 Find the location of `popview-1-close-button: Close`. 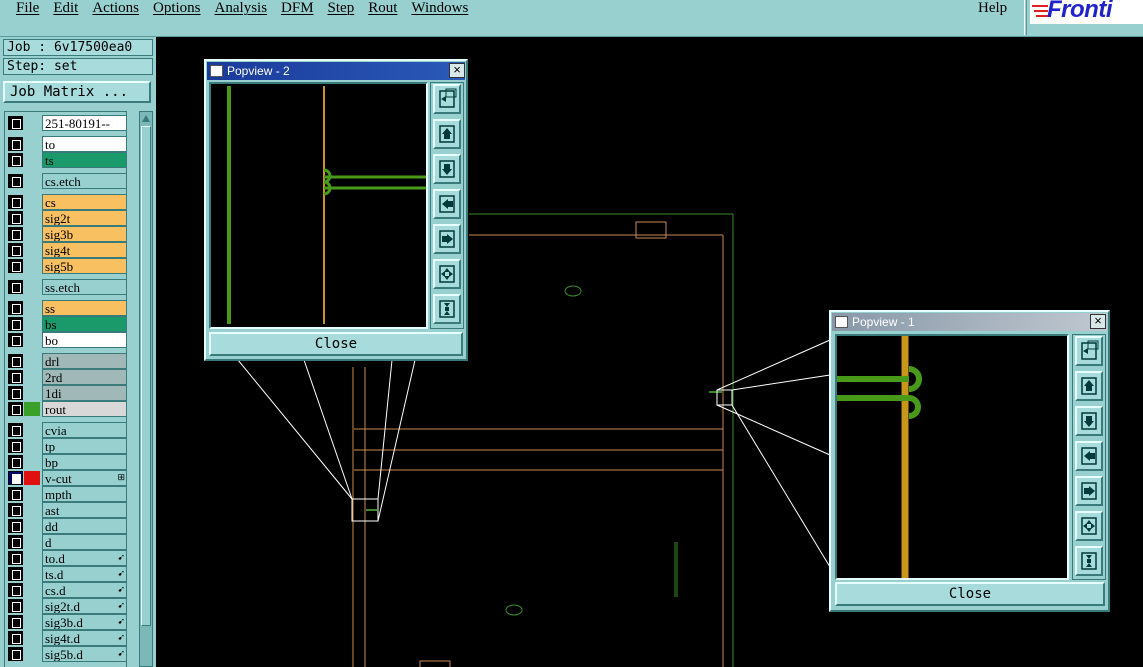

popview-1-close-button: Close is located at coordinates (970, 594).